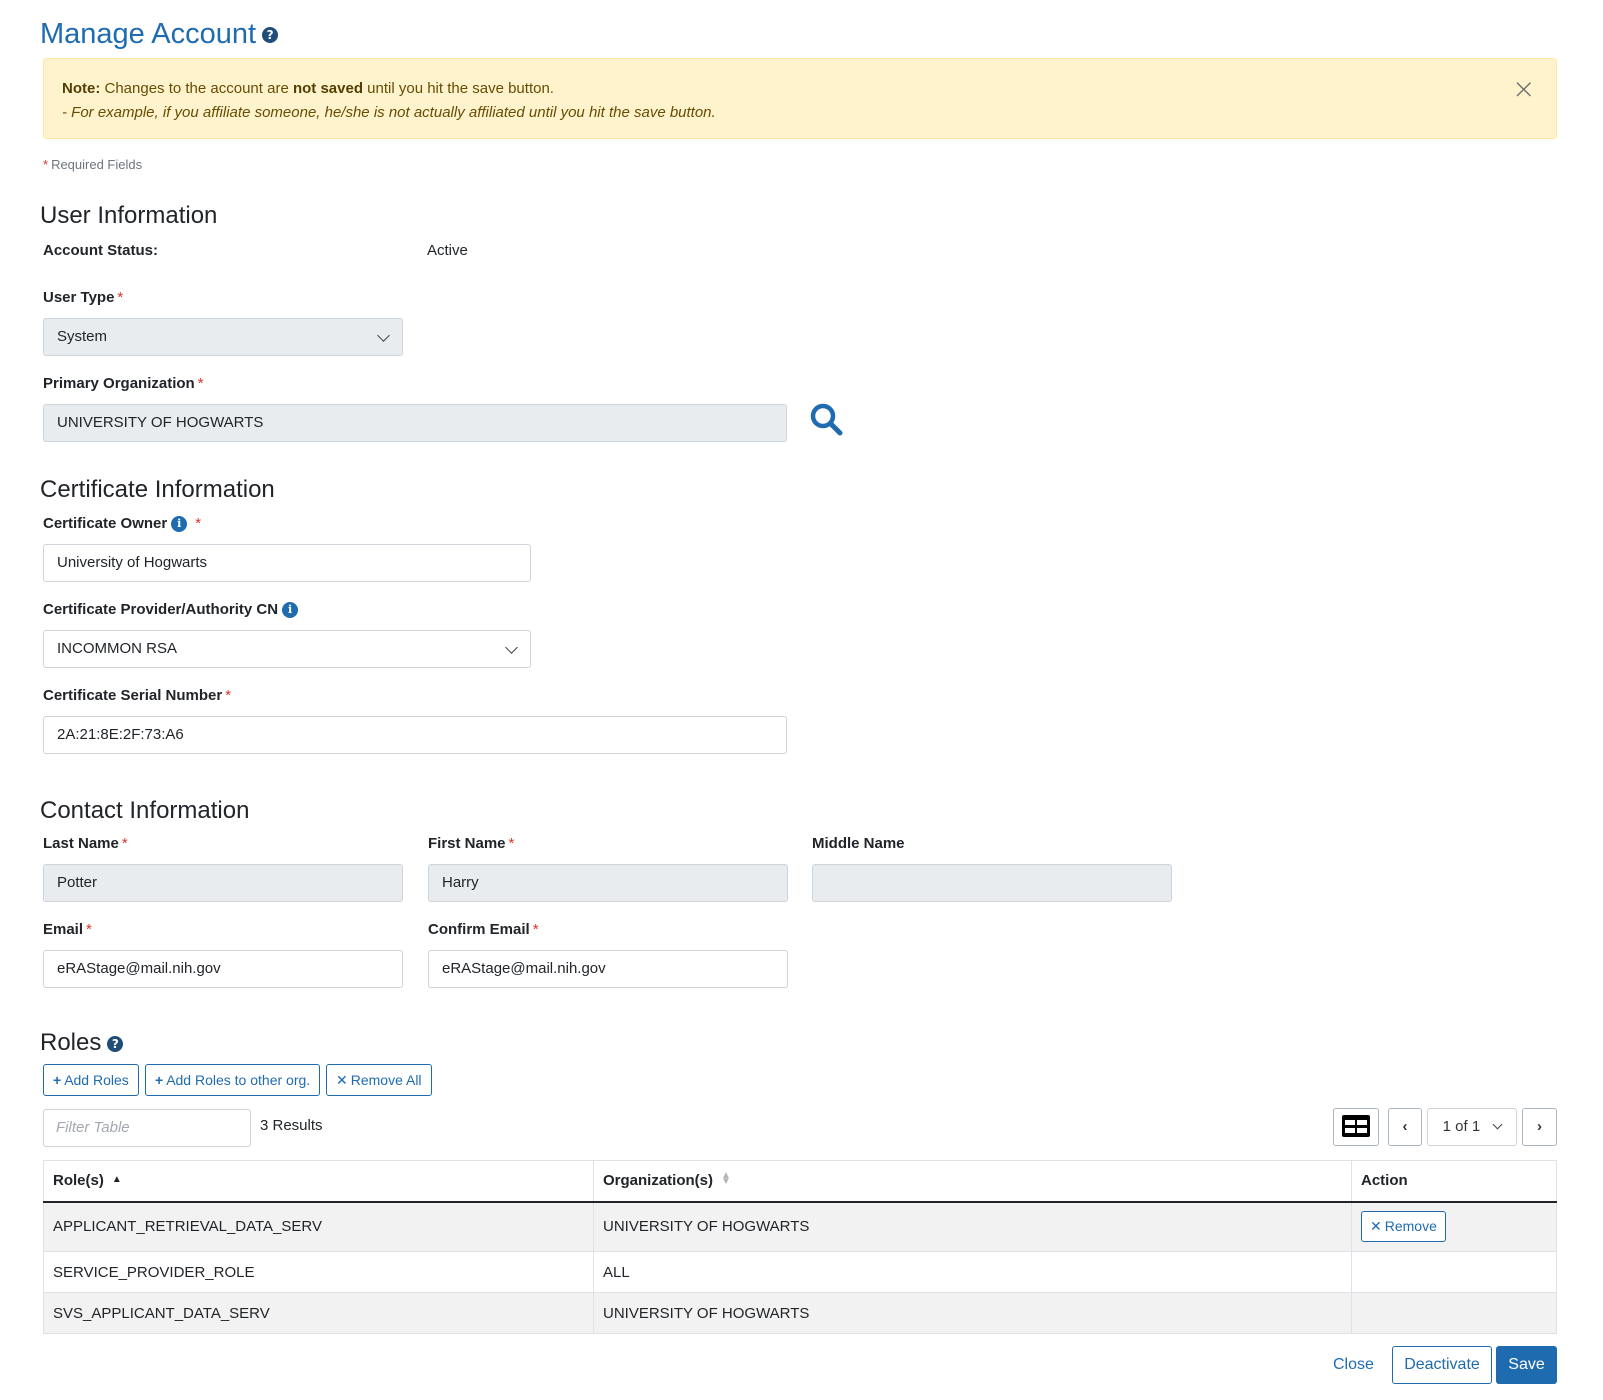 This screenshot has width=1603, height=1400. Describe the element at coordinates (119, 383) in the screenshot. I see `primary-organization-label-text: Primary Organization` at that location.